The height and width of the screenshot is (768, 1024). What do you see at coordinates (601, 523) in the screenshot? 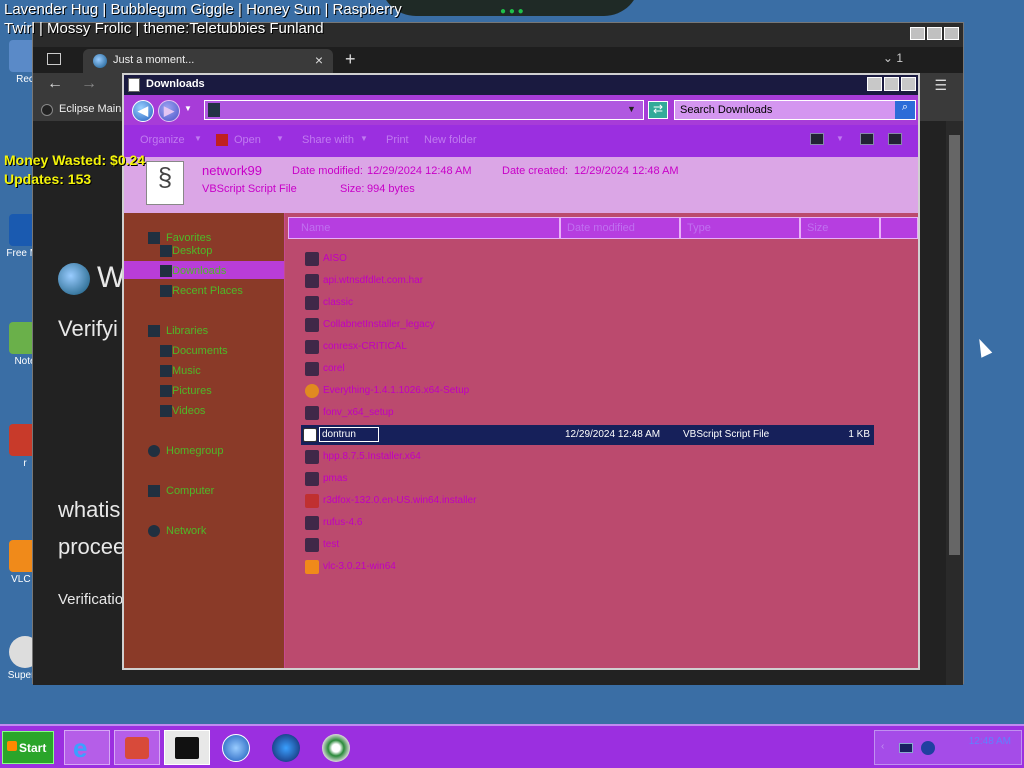
I see `table-row: rufus-4.6` at bounding box center [601, 523].